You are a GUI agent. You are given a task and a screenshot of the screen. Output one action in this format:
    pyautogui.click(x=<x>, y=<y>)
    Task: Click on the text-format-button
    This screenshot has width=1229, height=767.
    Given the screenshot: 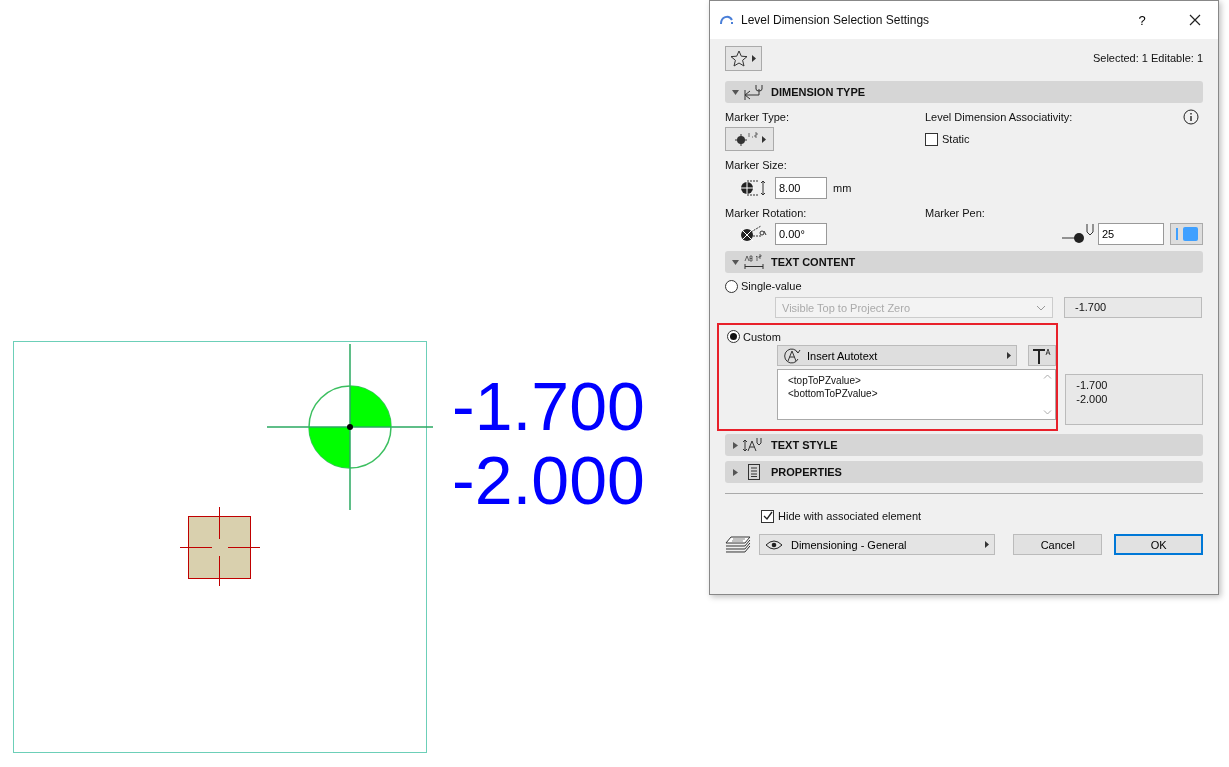 What is the action you would take?
    pyautogui.click(x=1042, y=355)
    